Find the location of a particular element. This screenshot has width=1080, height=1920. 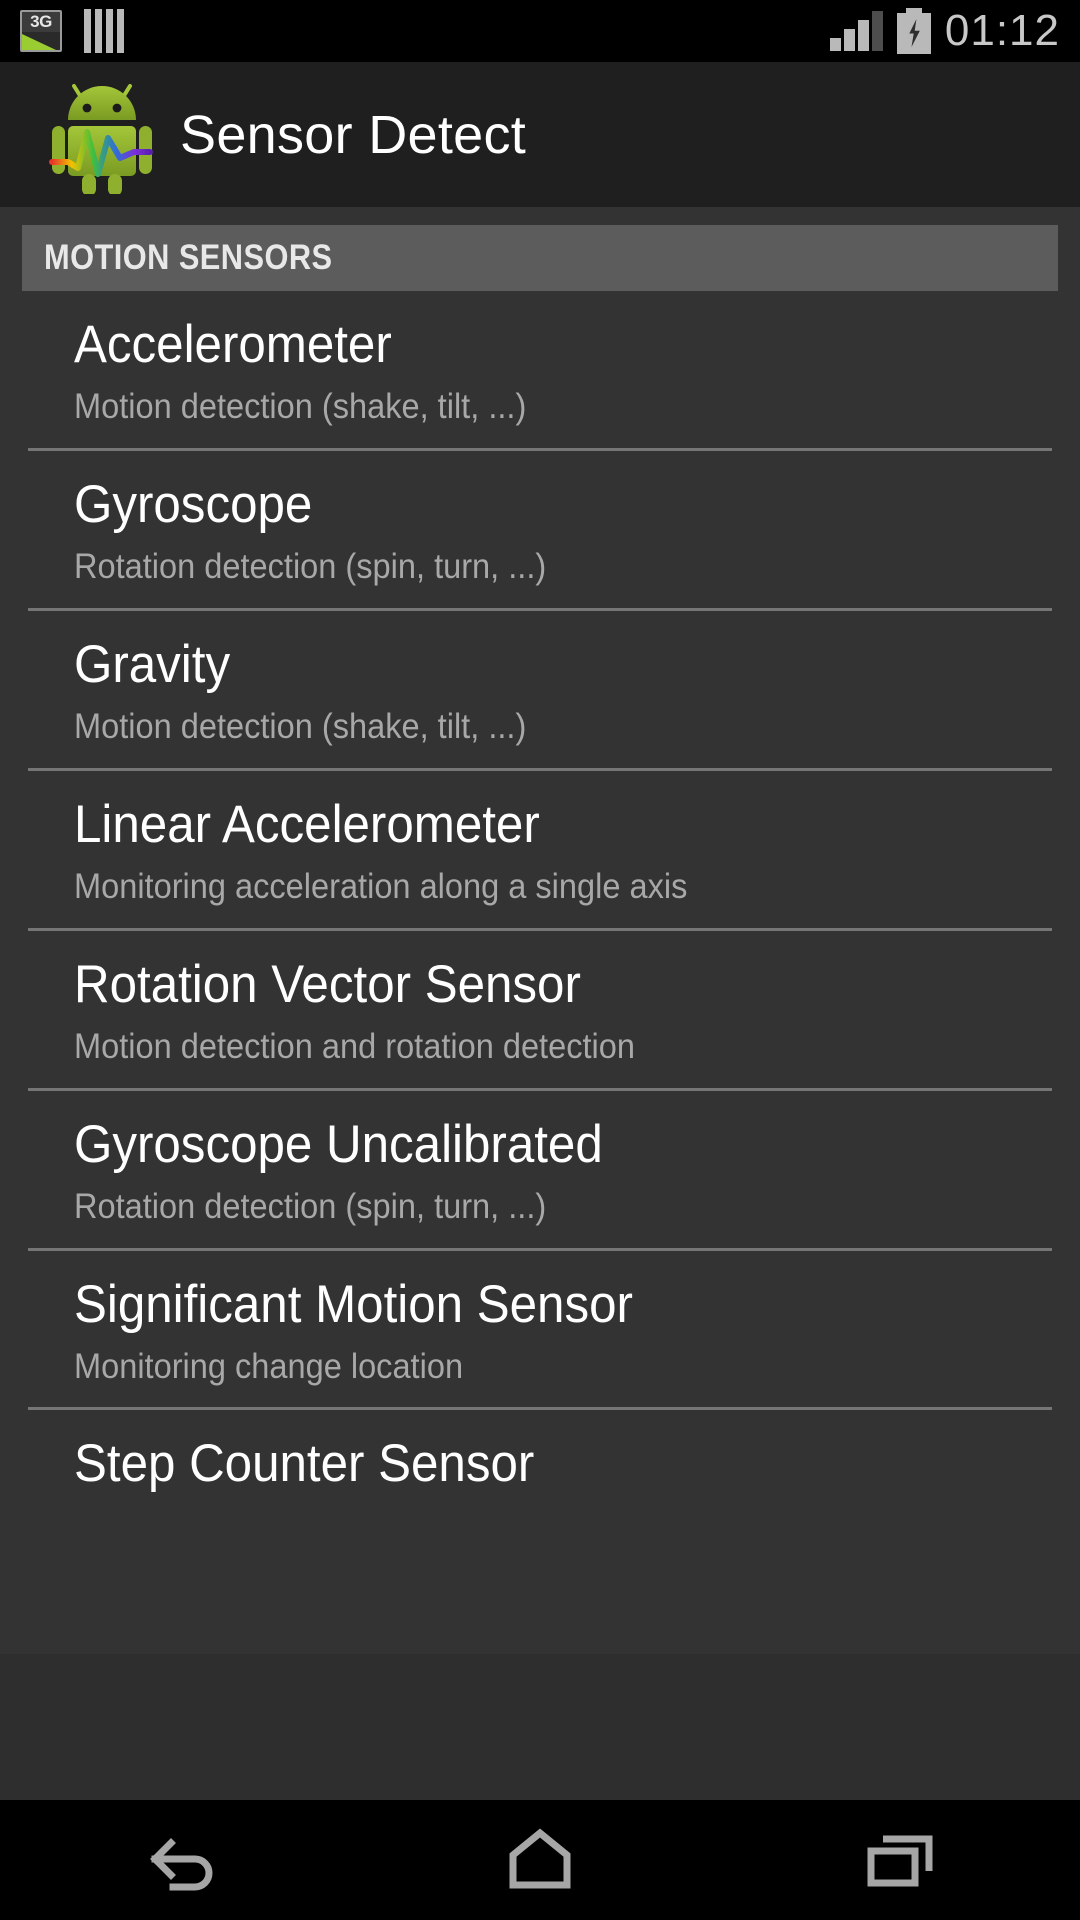

3g-label: 3G is located at coordinates (41, 21).